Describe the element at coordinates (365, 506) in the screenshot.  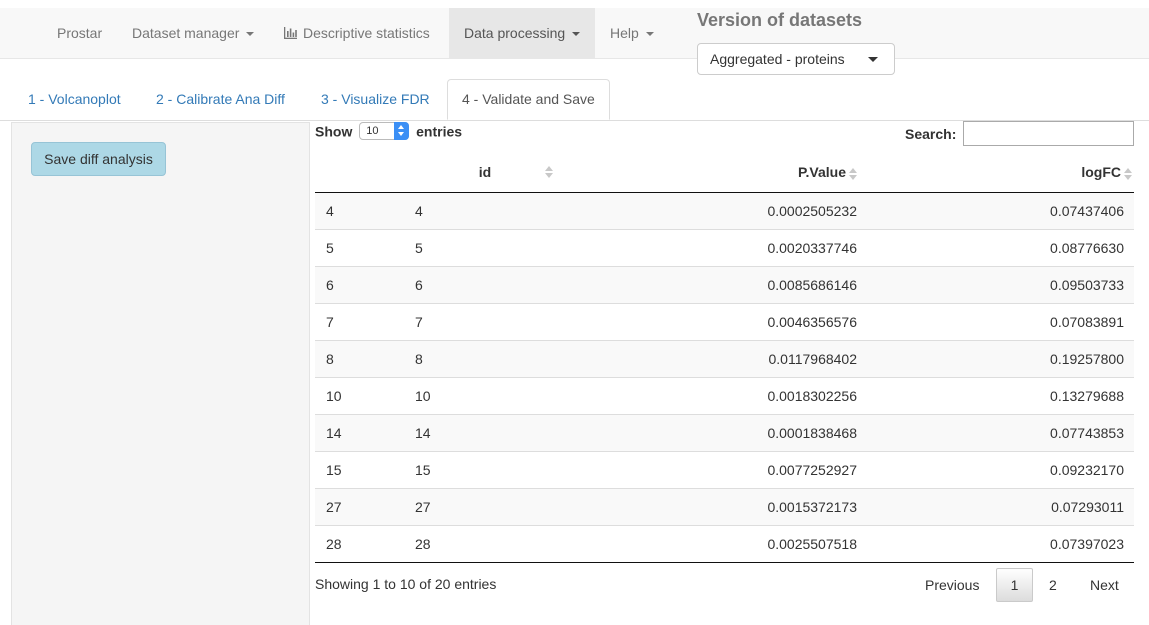
I see `cell-rowname: 27` at that location.